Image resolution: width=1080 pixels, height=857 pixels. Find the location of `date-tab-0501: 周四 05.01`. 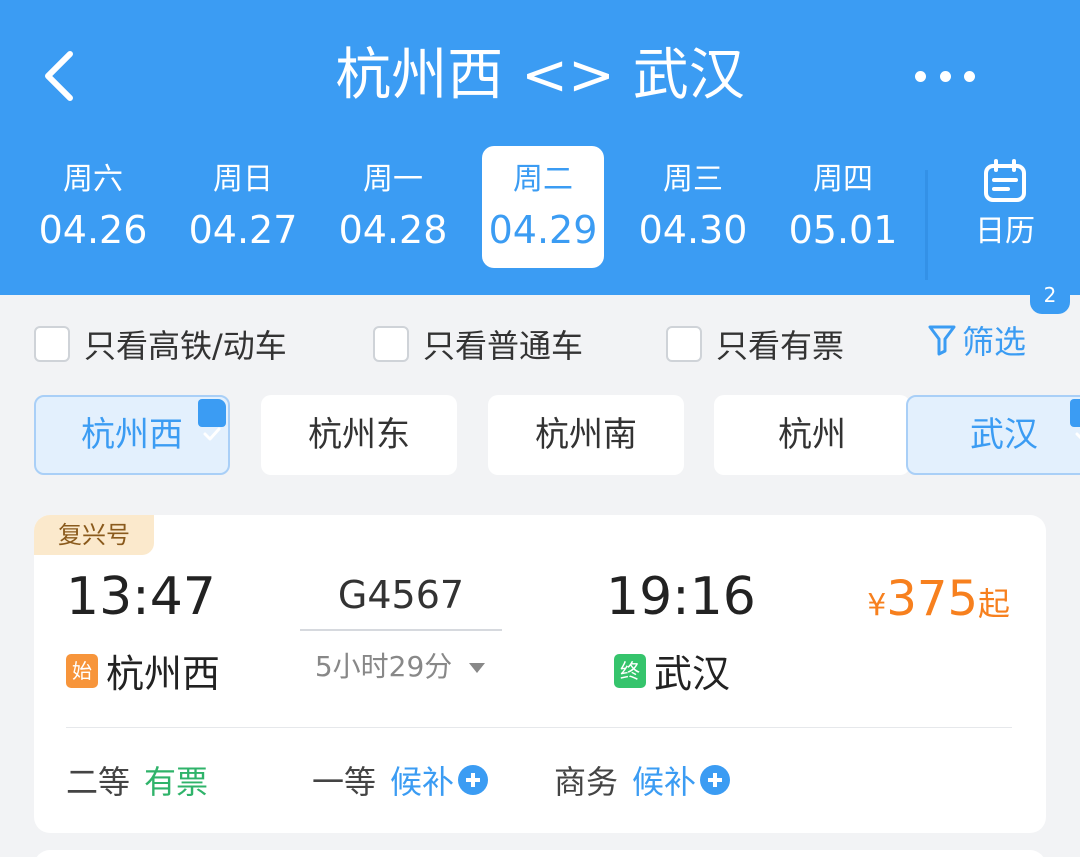

date-tab-0501: 周四 05.01 is located at coordinates (843, 207).